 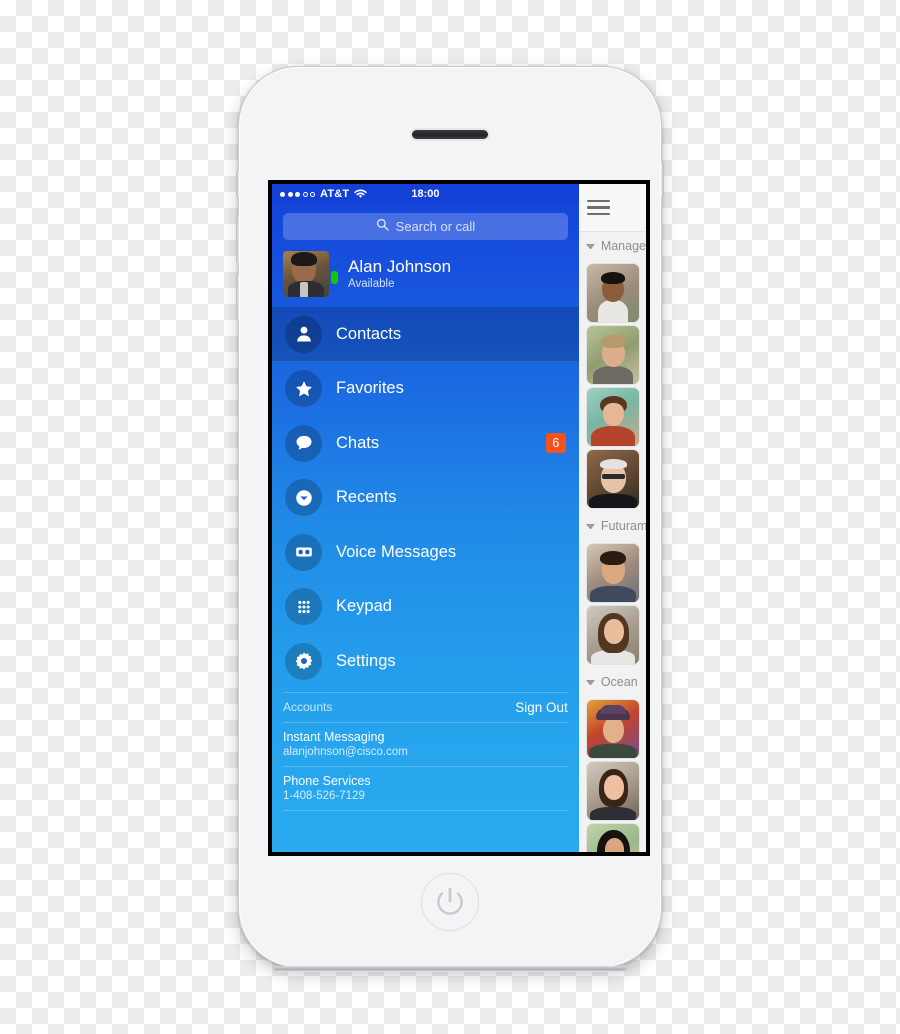 I want to click on chat-bubble-icon, so click(x=303, y=443).